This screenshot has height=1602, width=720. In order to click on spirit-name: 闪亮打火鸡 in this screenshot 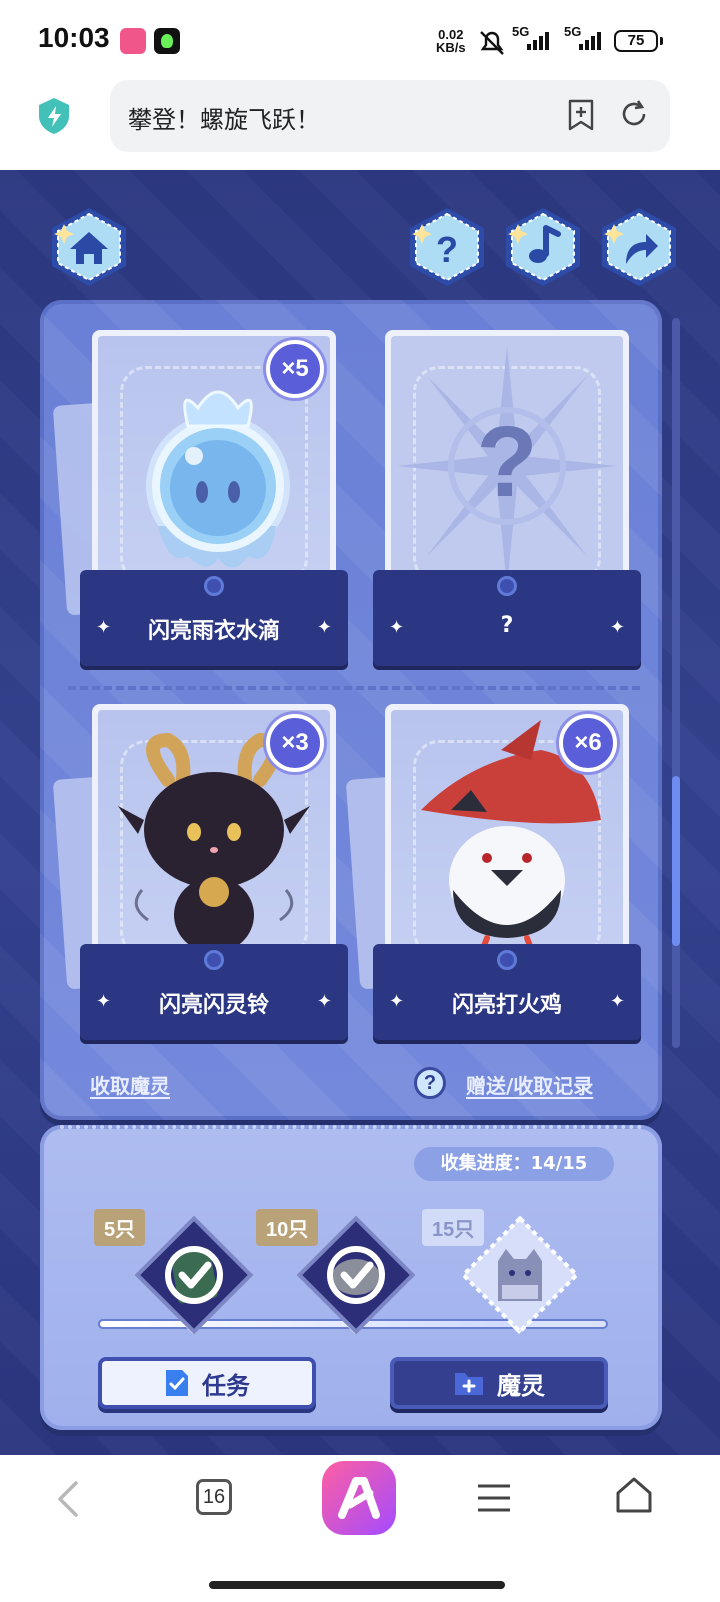, I will do `click(506, 1005)`.